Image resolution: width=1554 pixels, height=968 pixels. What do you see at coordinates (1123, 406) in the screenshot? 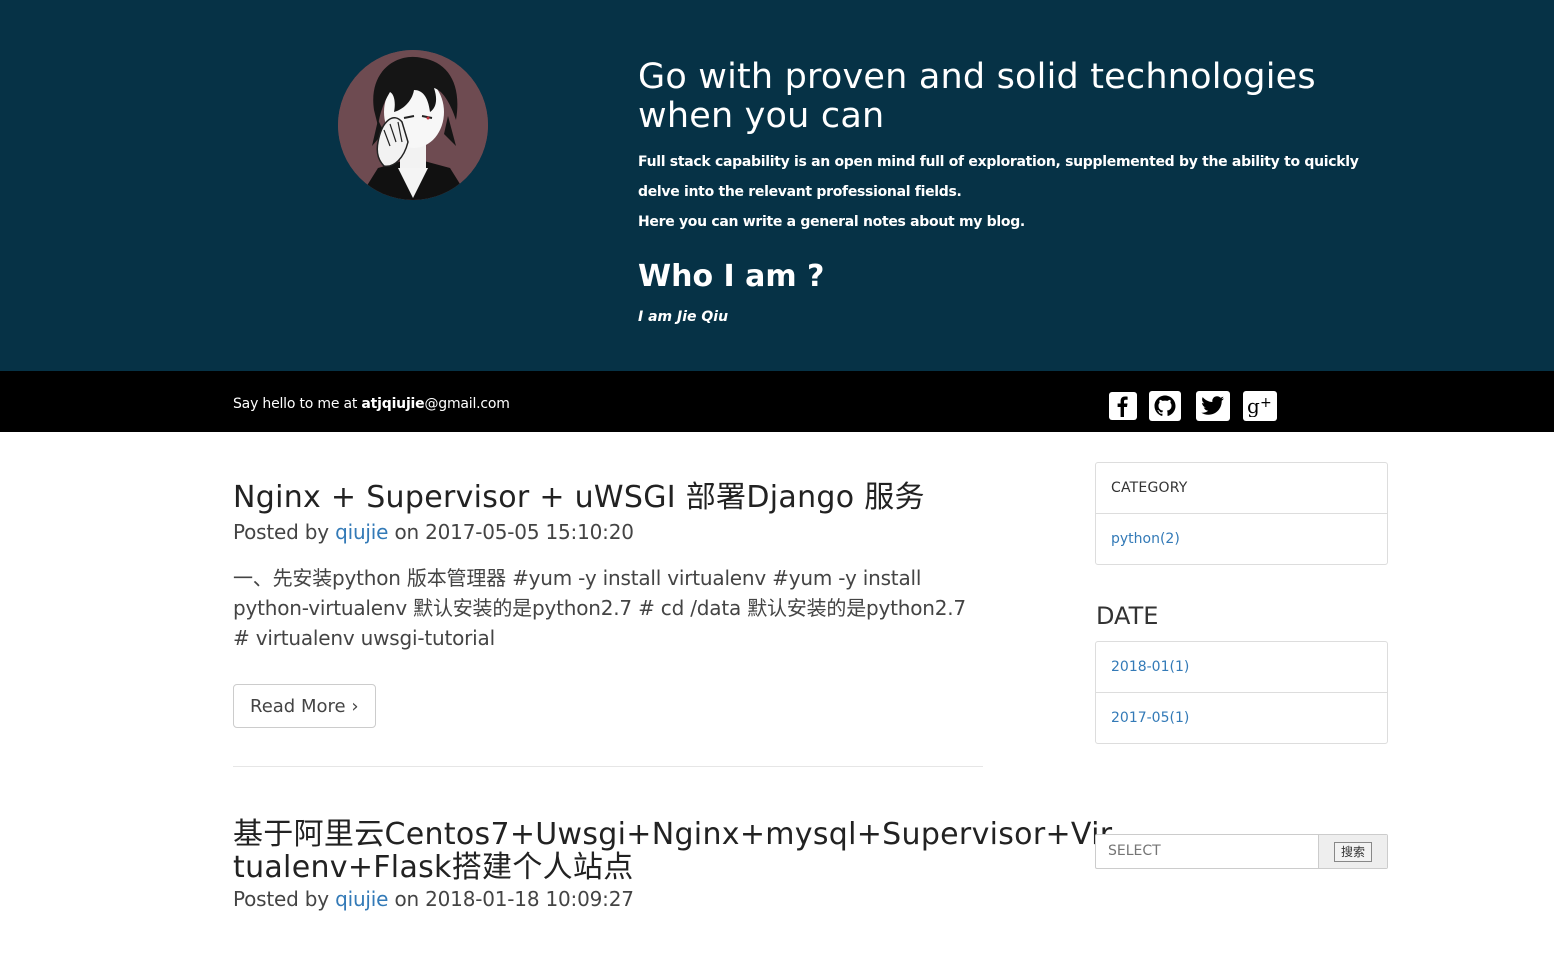
I see `facebook-icon` at bounding box center [1123, 406].